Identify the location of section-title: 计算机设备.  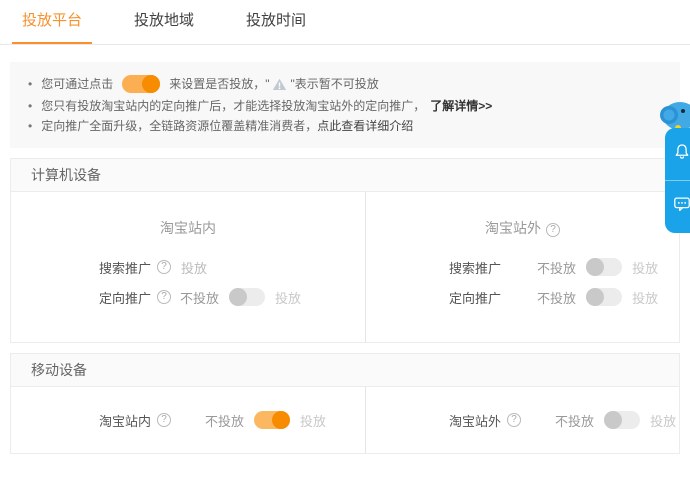
(345, 175).